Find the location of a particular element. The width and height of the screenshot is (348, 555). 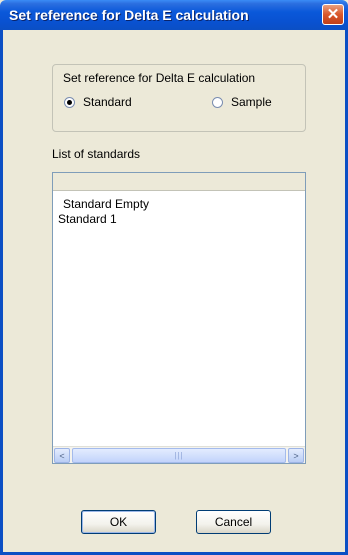

radio-standard-icon is located at coordinates (69, 102).